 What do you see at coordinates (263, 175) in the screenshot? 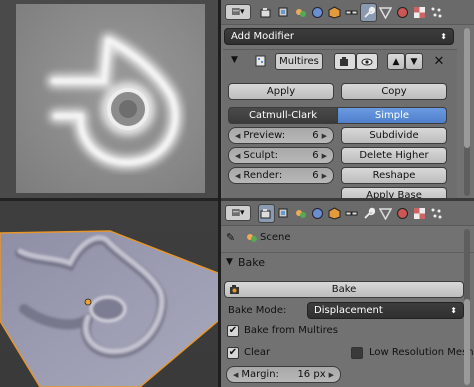
I see `render-label: Render:` at bounding box center [263, 175].